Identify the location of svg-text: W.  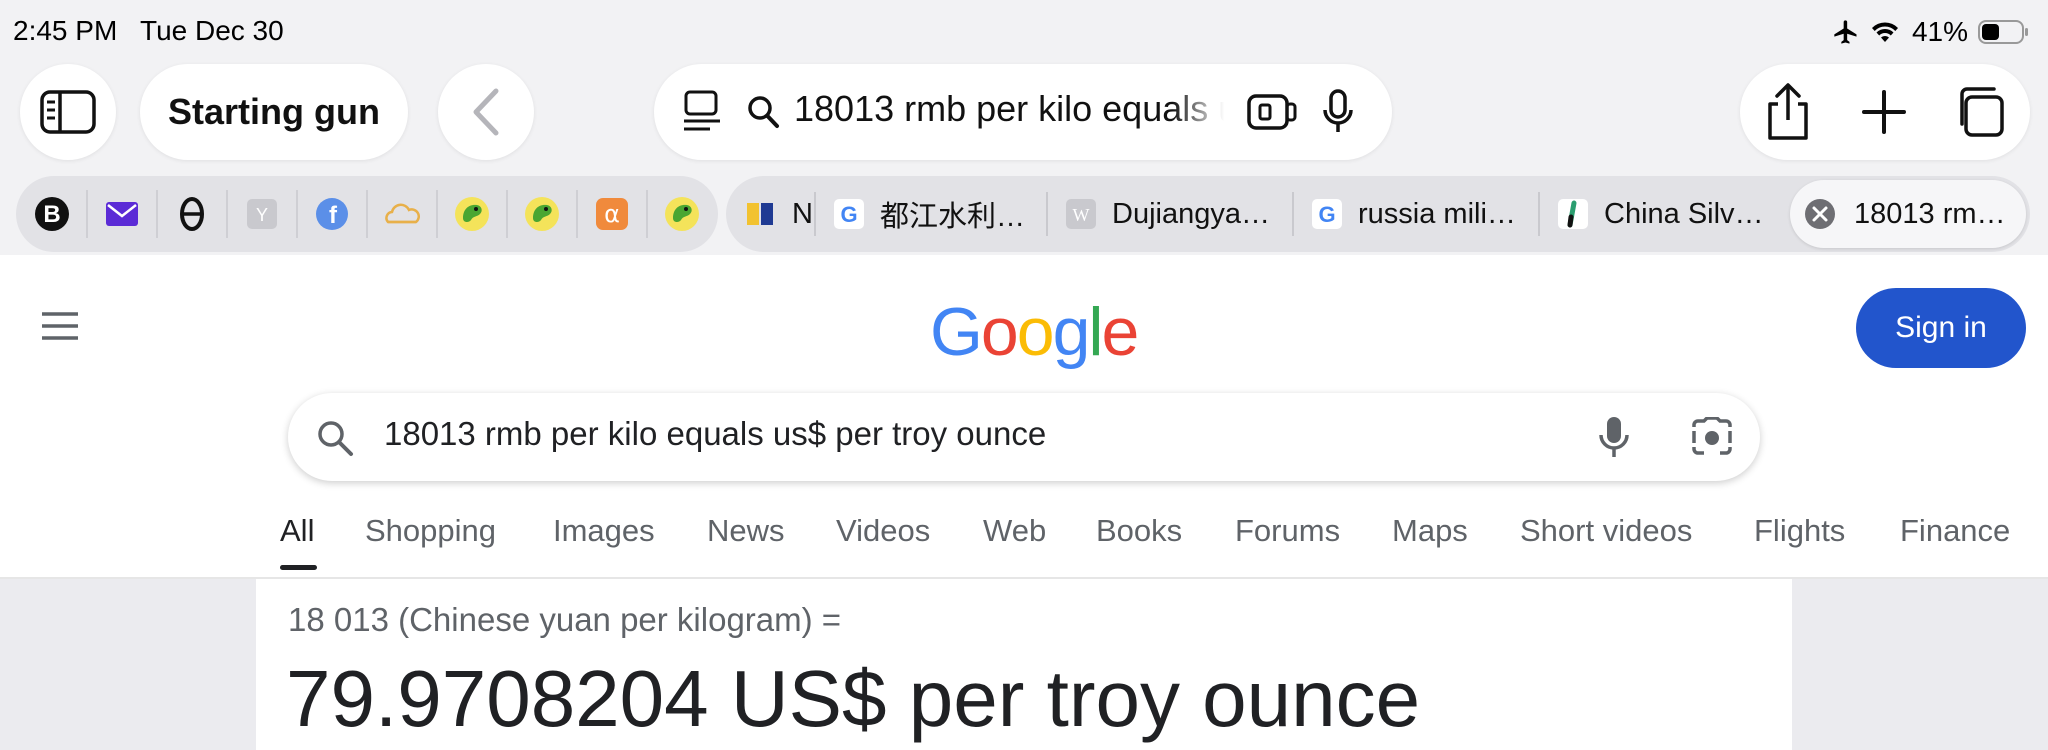
(1081, 215).